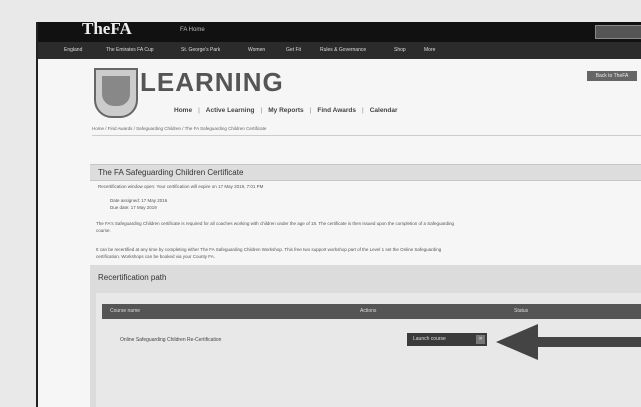 Image resolution: width=641 pixels, height=407 pixels. I want to click on nav-more: More, so click(429, 50).